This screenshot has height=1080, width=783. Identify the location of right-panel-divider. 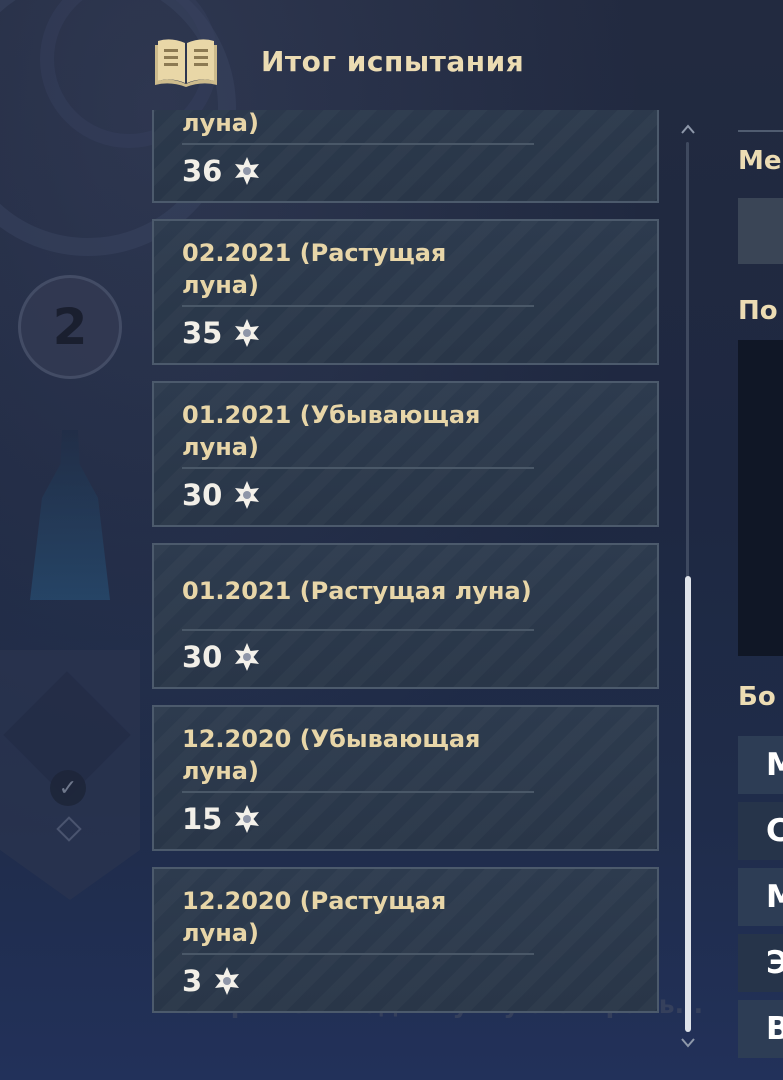
(760, 131).